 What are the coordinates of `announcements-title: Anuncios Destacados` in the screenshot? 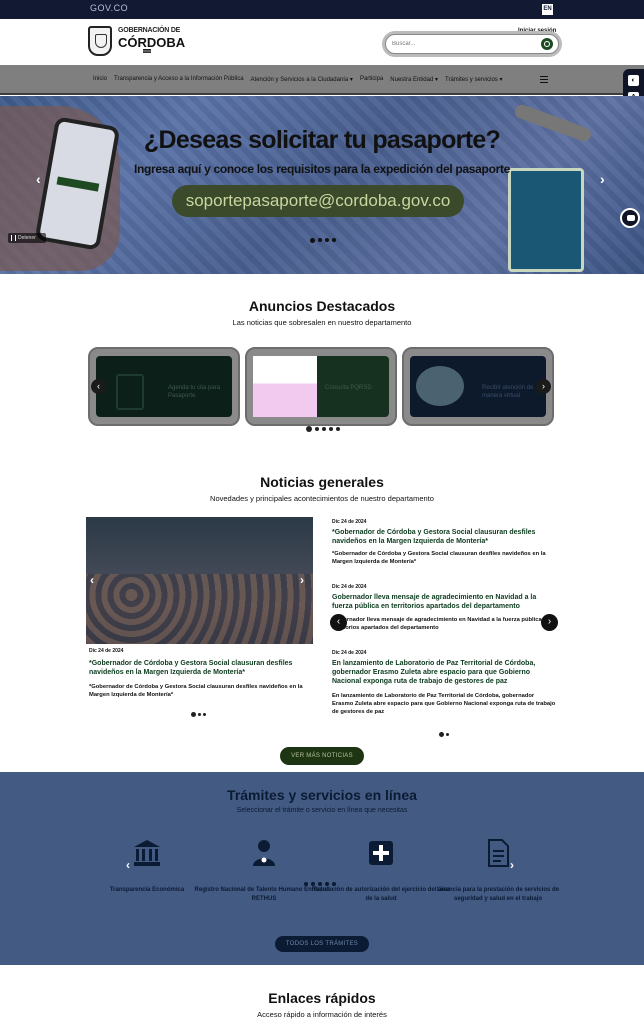 It's located at (322, 306).